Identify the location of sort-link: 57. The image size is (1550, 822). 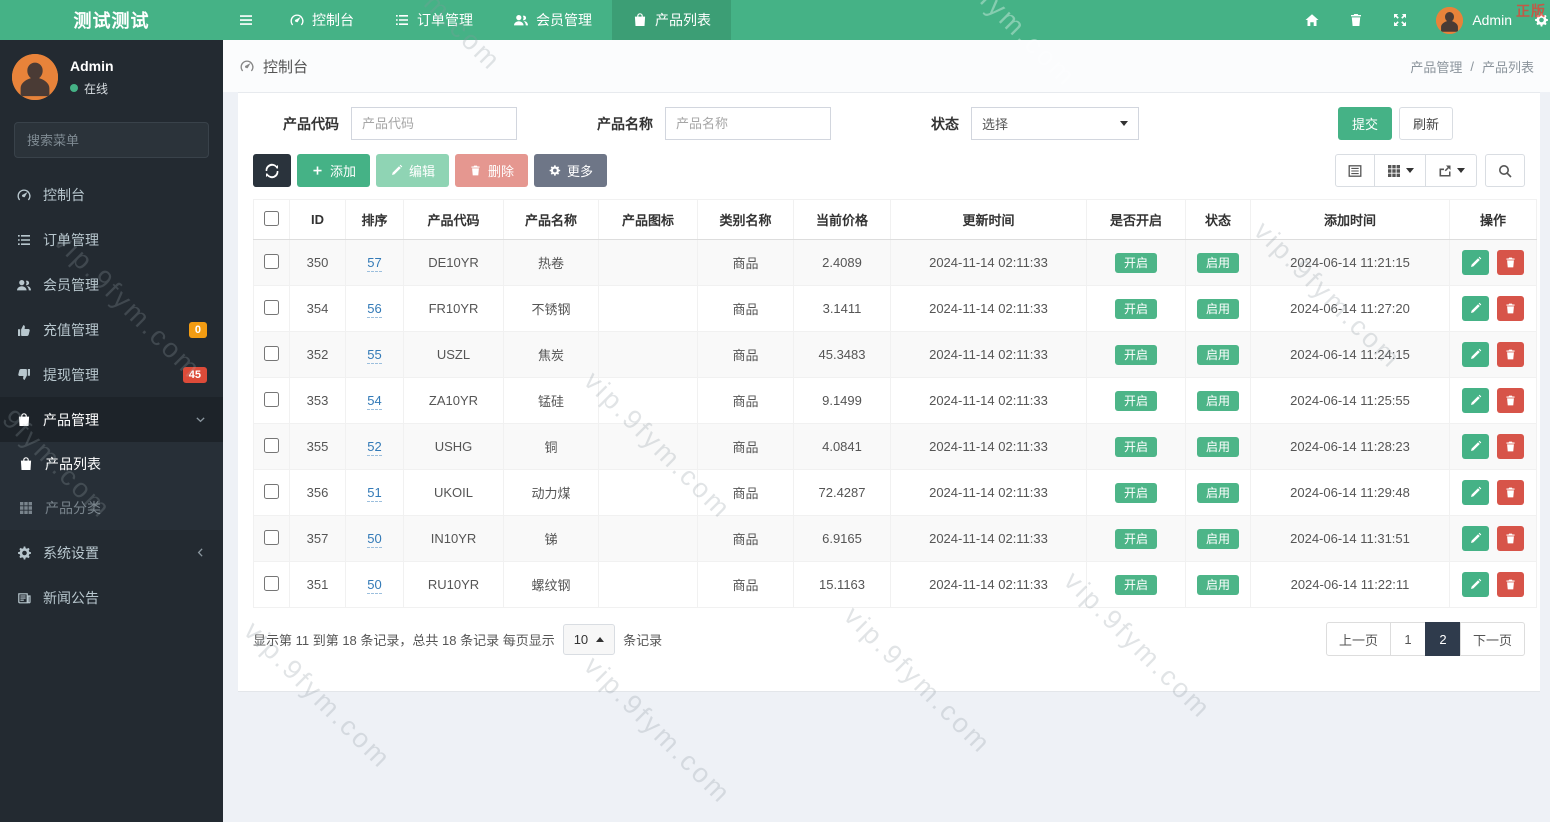
(374, 263).